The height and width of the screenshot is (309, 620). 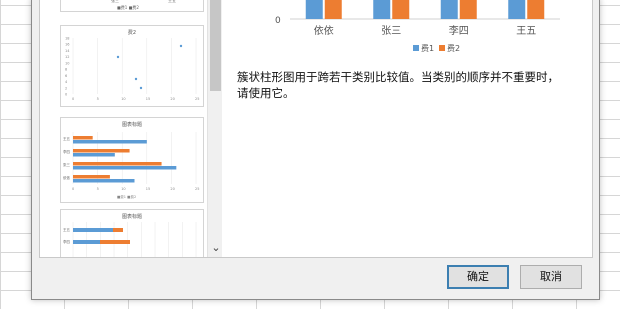 What do you see at coordinates (417, 26) in the screenshot?
I see `preview-chart: 0 依依 张三 李四 王五费1 费2` at bounding box center [417, 26].